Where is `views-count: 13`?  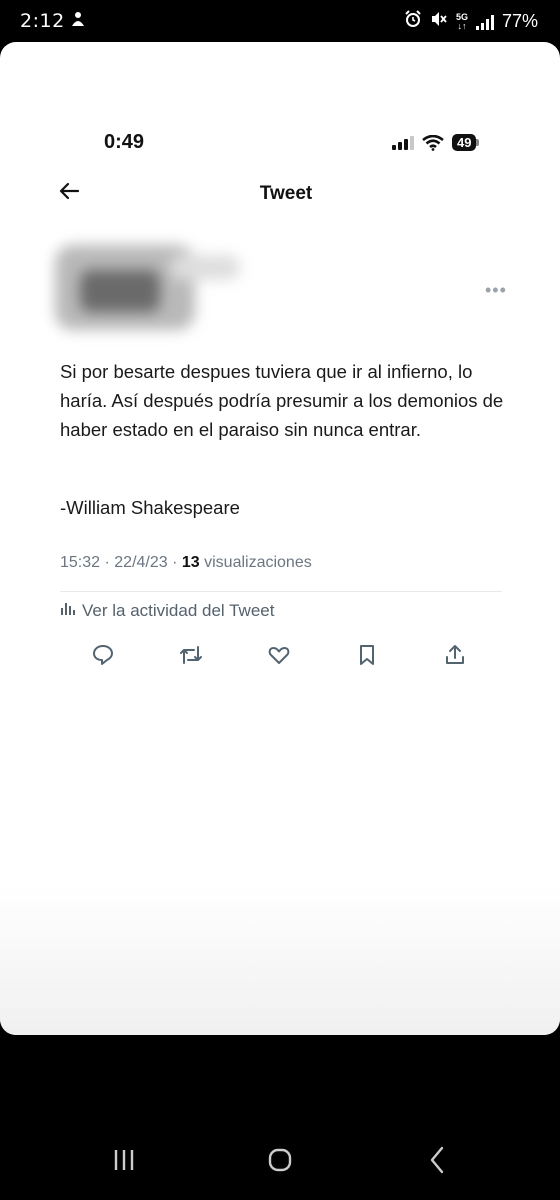 views-count: 13 is located at coordinates (190, 562).